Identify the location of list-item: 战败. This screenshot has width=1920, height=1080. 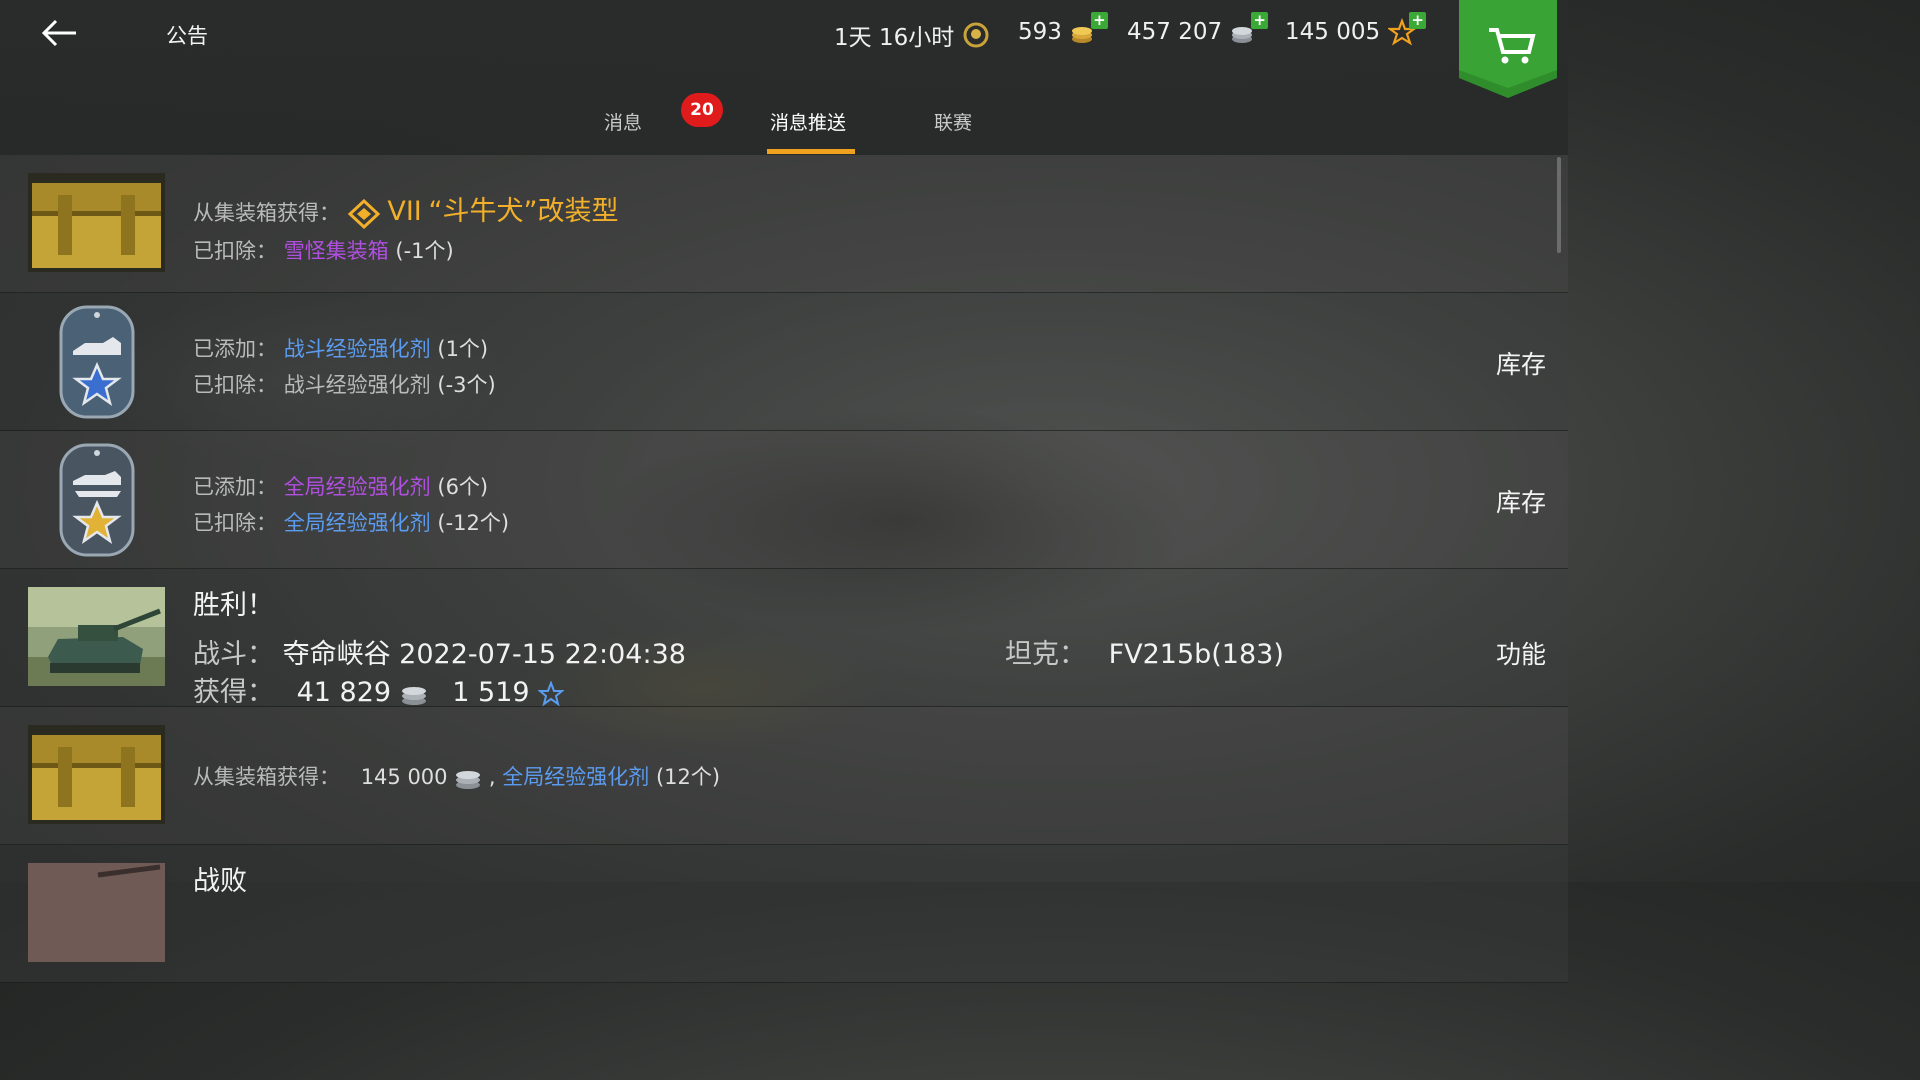
(784, 914).